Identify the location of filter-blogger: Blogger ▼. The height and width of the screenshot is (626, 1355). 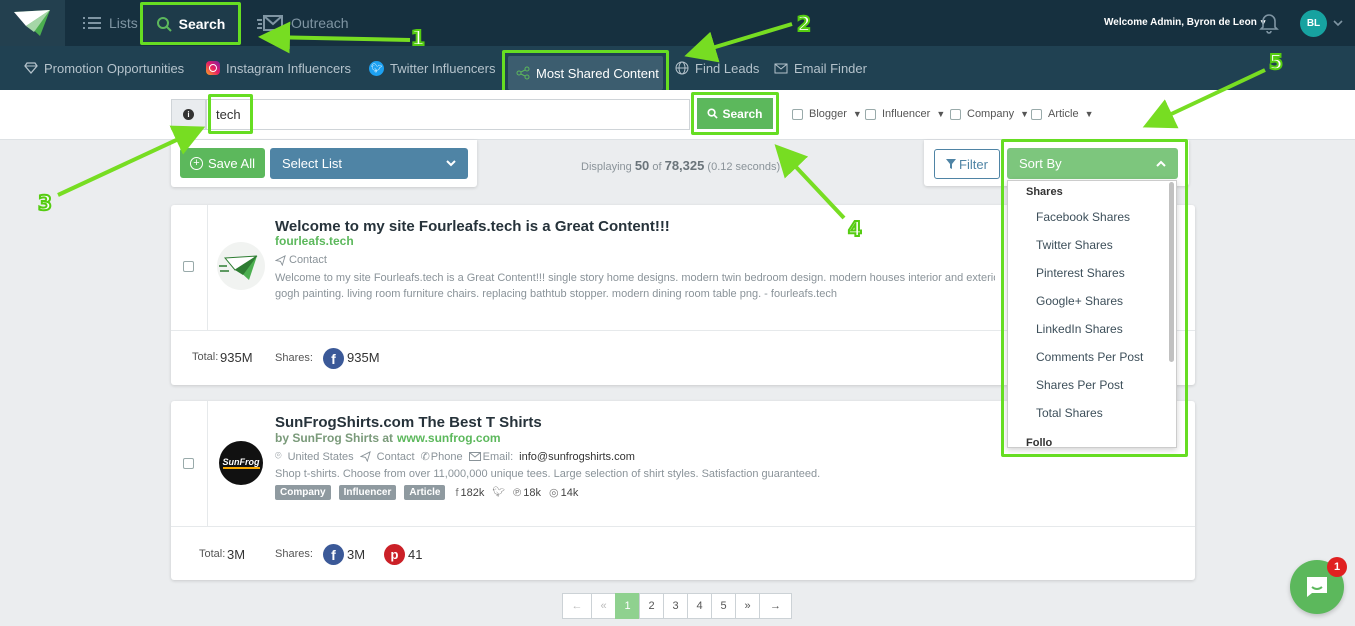
(827, 114).